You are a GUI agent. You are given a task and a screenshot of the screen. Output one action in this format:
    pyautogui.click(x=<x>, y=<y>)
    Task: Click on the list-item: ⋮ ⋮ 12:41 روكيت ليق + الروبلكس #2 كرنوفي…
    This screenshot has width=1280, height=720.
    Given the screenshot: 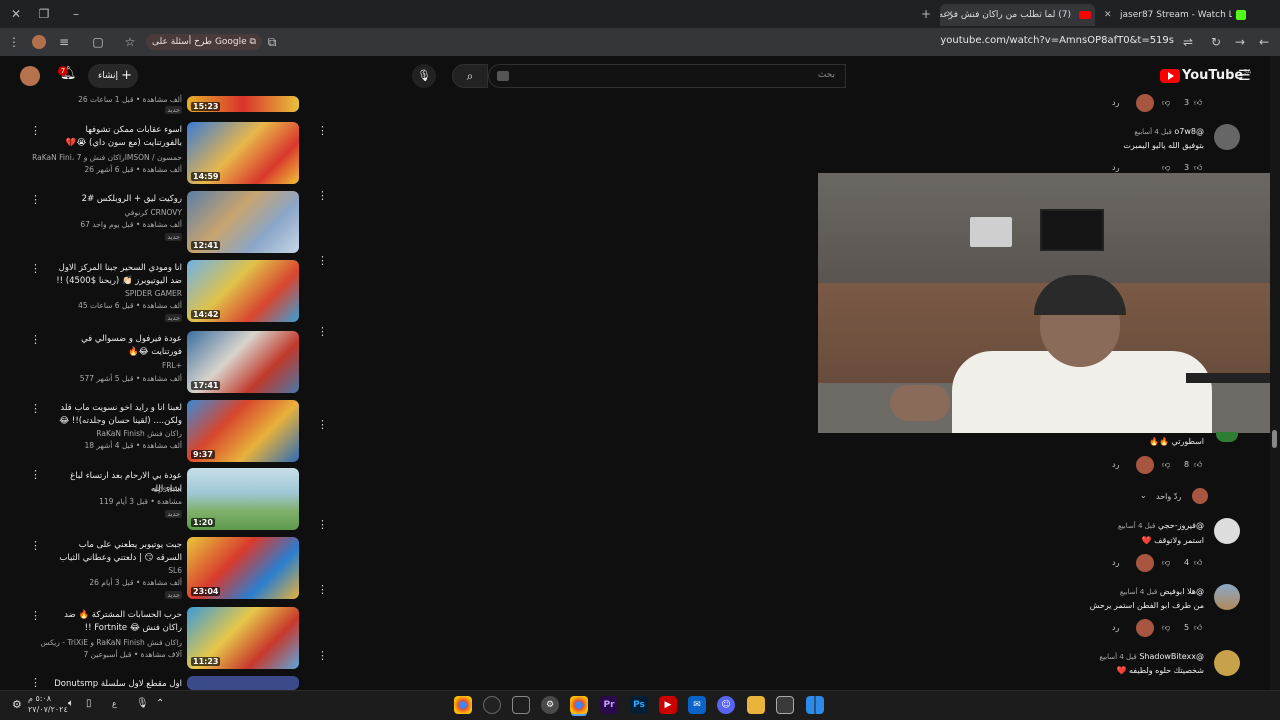 What is the action you would take?
    pyautogui.click(x=170, y=223)
    